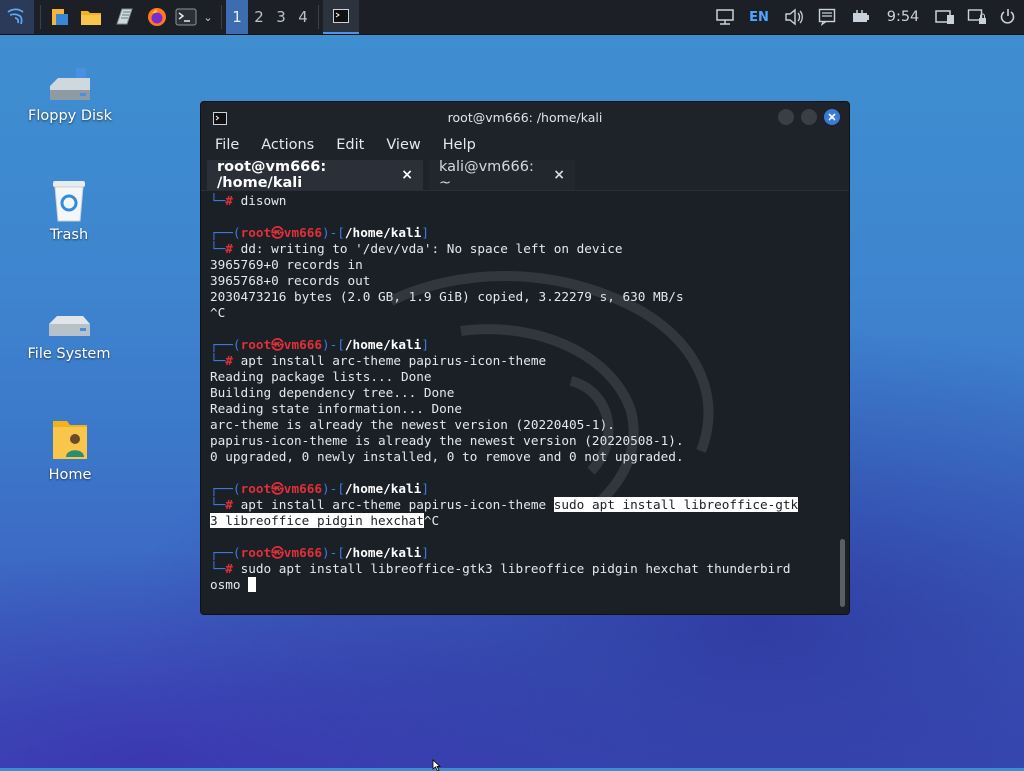 This screenshot has height=771, width=1024. I want to click on chevron-down-icon: ⌄, so click(208, 17).